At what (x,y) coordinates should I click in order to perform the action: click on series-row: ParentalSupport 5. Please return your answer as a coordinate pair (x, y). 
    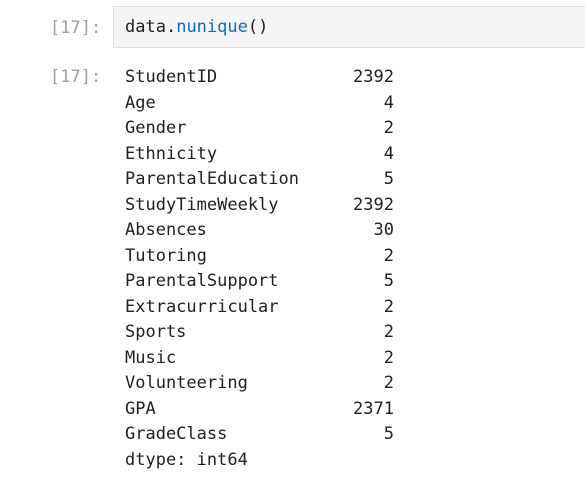
    Looking at the image, I should click on (275, 282).